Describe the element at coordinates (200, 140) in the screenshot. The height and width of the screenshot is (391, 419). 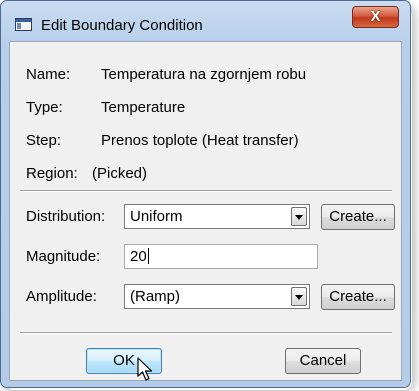
I see `step-value: Prenos toplote (Heat transfer)` at that location.